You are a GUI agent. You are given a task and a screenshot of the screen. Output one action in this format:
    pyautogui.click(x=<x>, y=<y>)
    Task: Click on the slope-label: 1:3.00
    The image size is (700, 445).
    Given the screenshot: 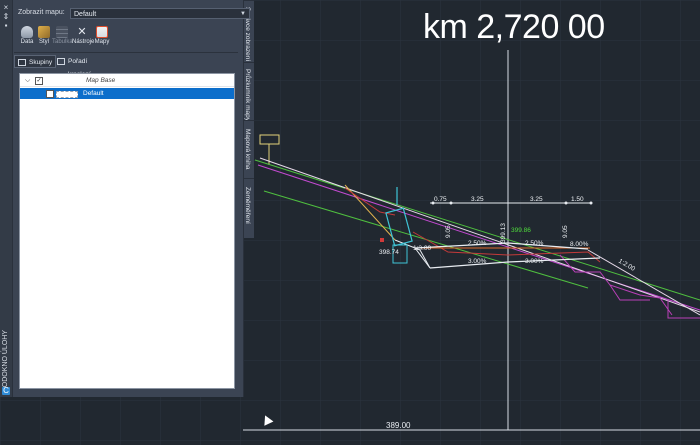 What is the action you would take?
    pyautogui.click(x=422, y=248)
    